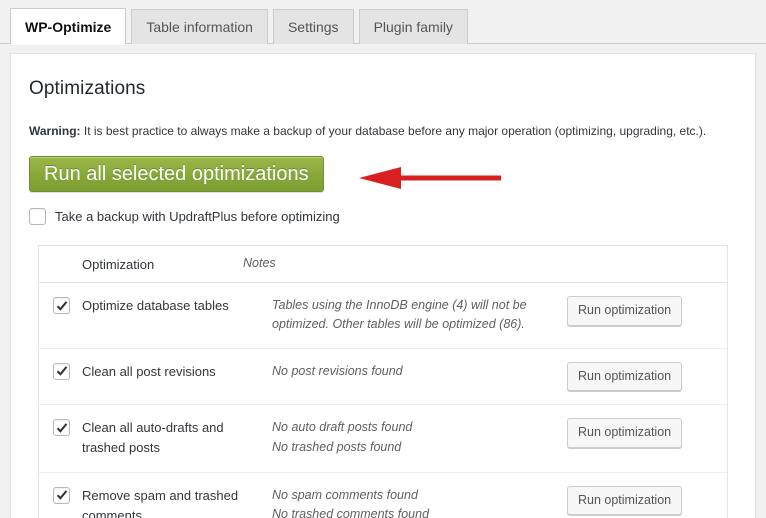 The height and width of the screenshot is (518, 766). Describe the element at coordinates (55, 131) in the screenshot. I see `warning-label: Warning:` at that location.